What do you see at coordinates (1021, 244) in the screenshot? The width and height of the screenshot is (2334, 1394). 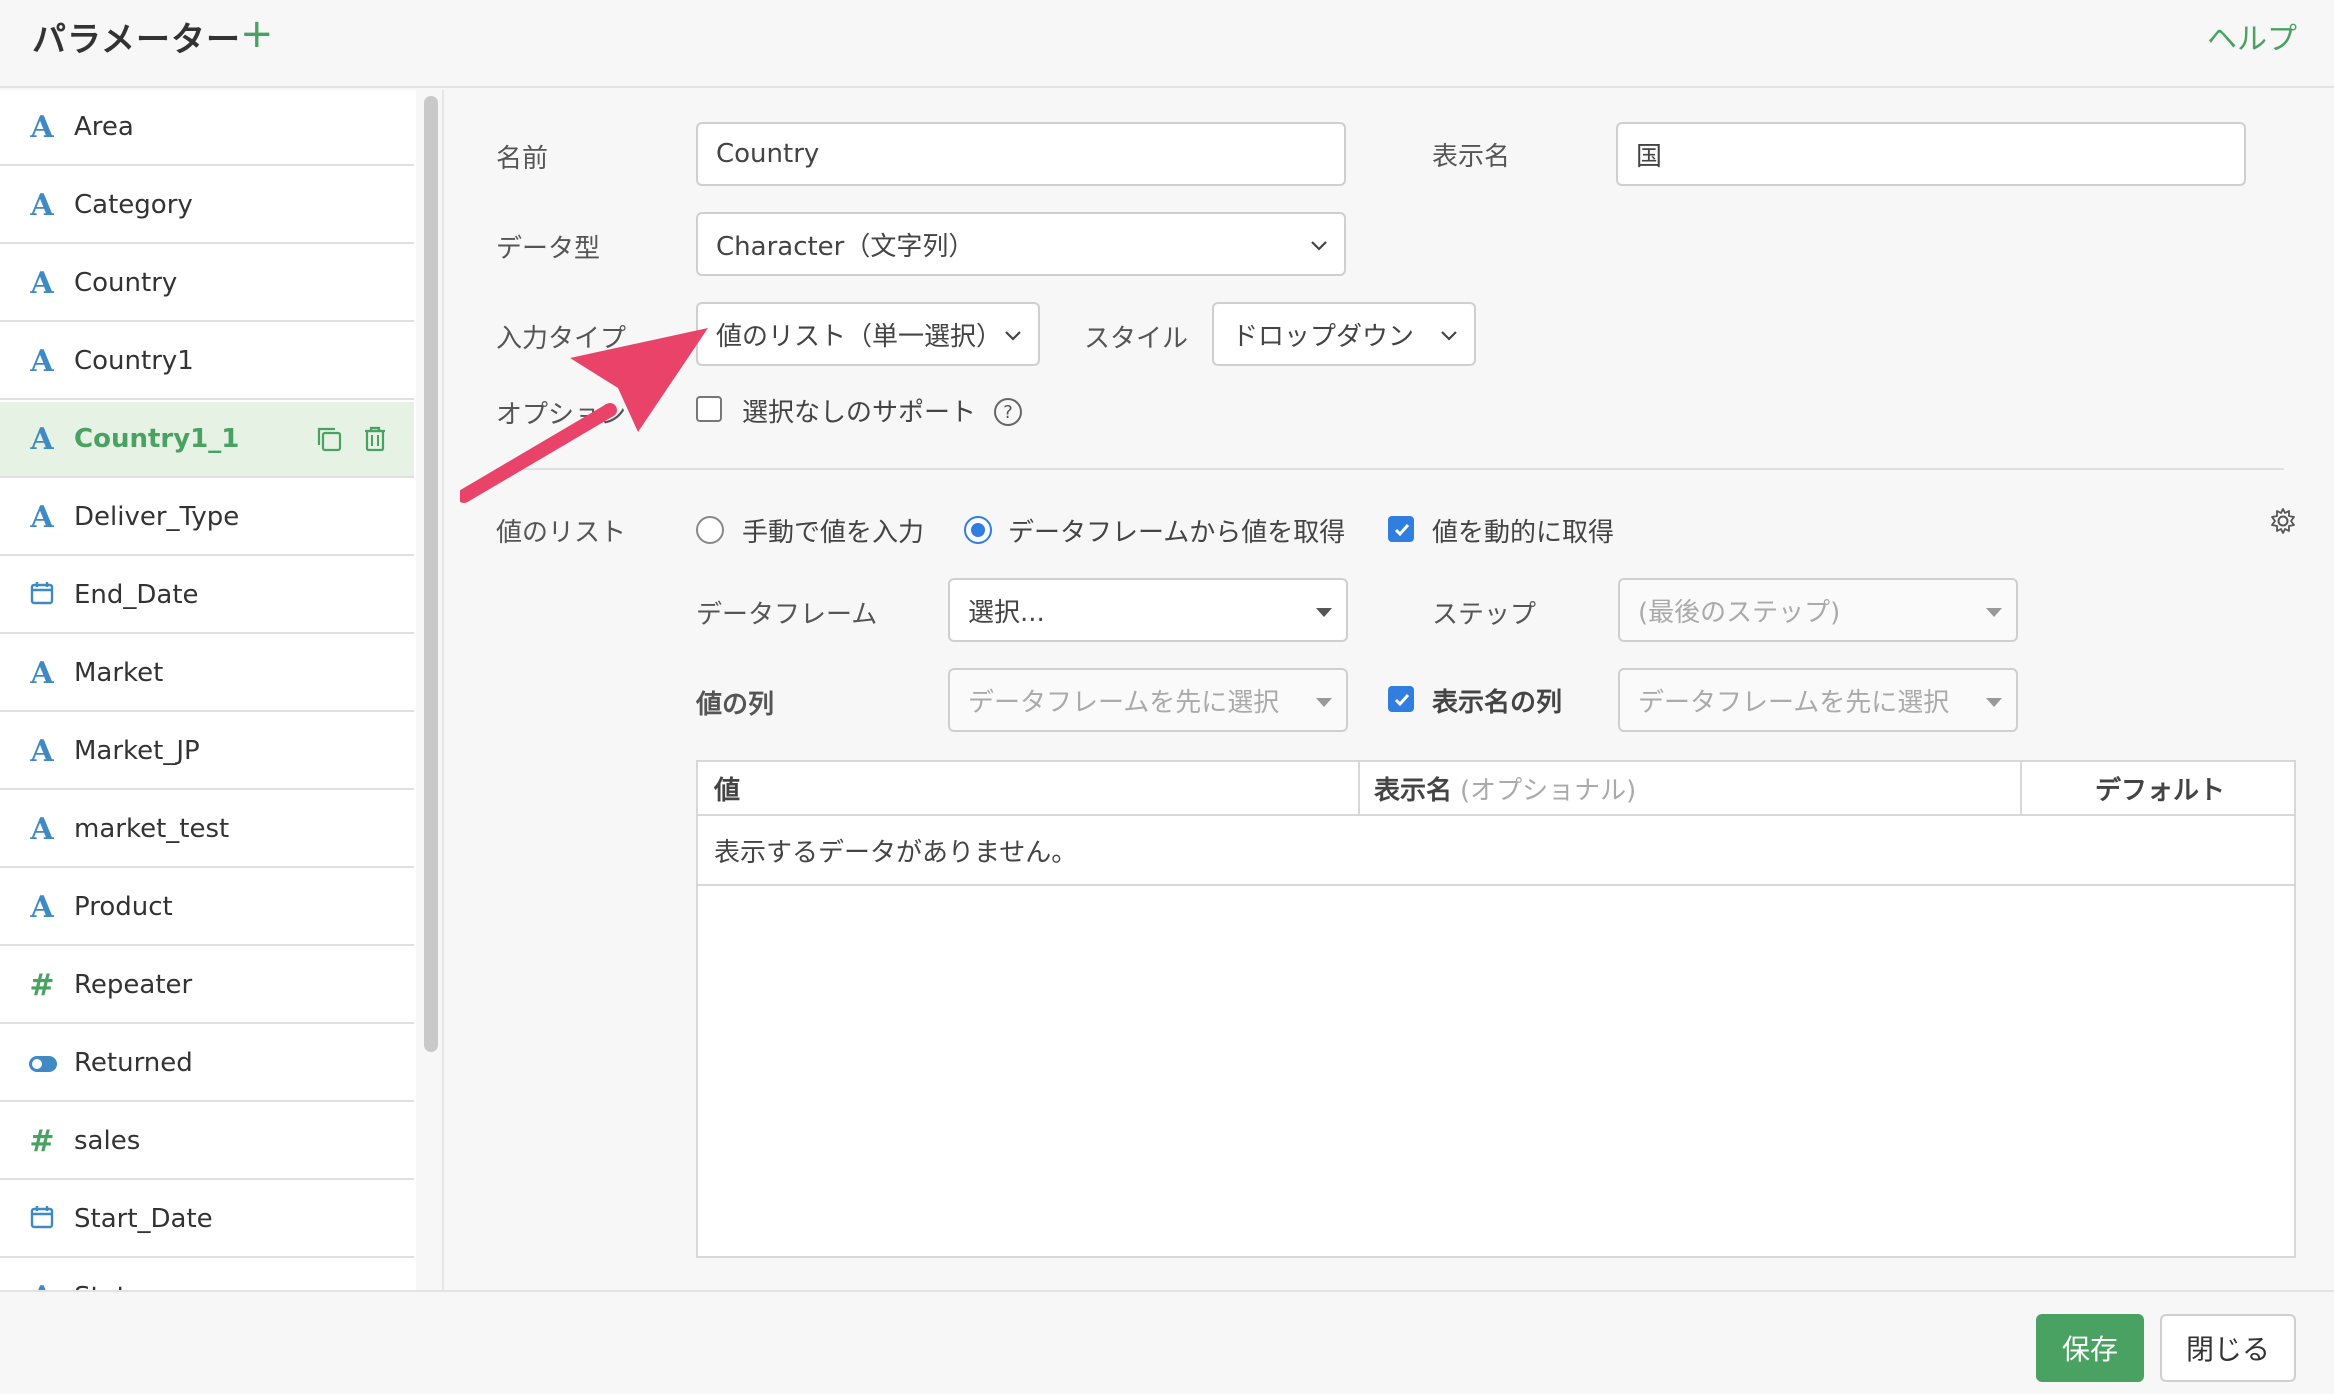 I see `data-type-select: Character（文字列）` at bounding box center [1021, 244].